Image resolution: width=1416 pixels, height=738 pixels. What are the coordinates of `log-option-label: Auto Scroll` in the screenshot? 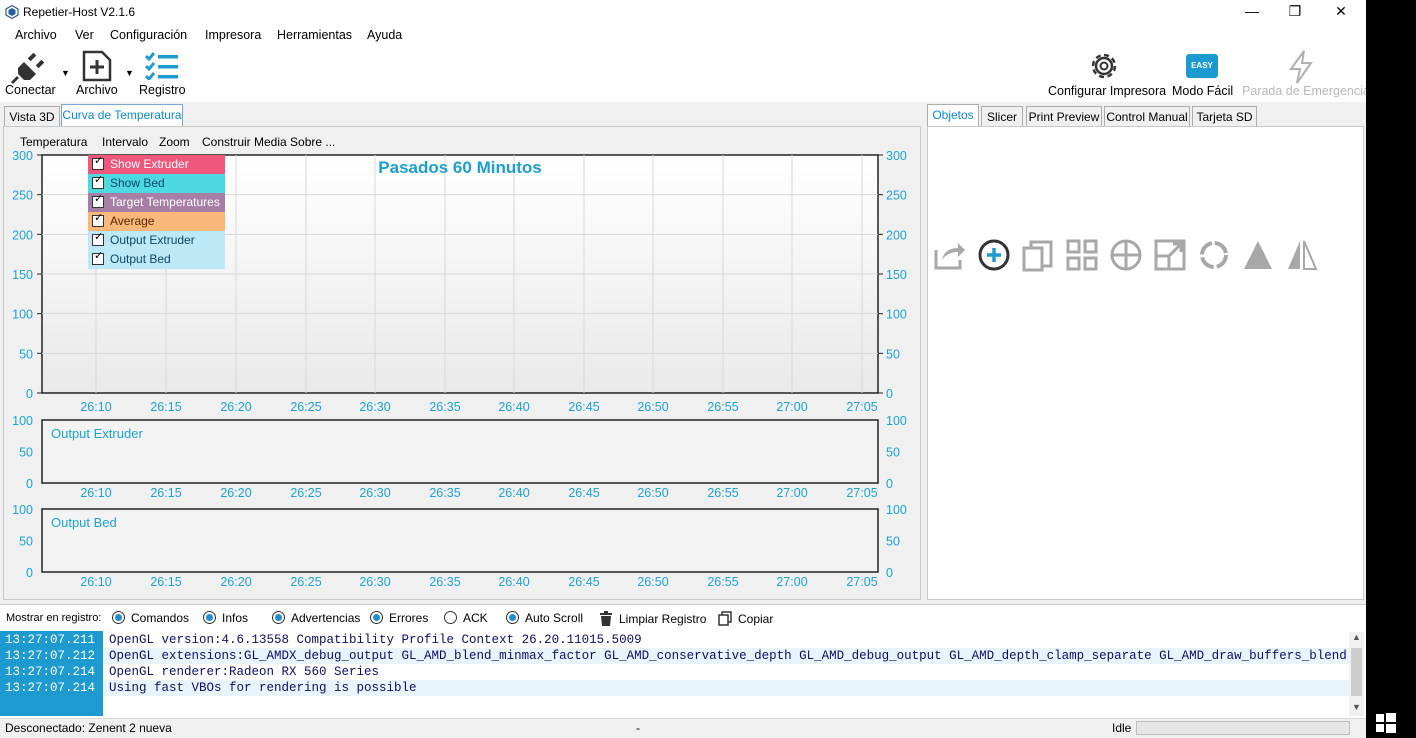 It's located at (554, 618).